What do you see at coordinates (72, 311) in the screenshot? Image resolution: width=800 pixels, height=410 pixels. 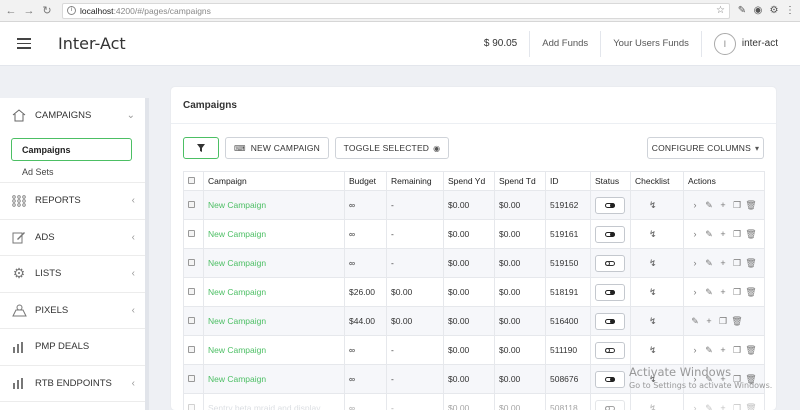 I see `sidebar-item-pixels: PIXELS ‹` at bounding box center [72, 311].